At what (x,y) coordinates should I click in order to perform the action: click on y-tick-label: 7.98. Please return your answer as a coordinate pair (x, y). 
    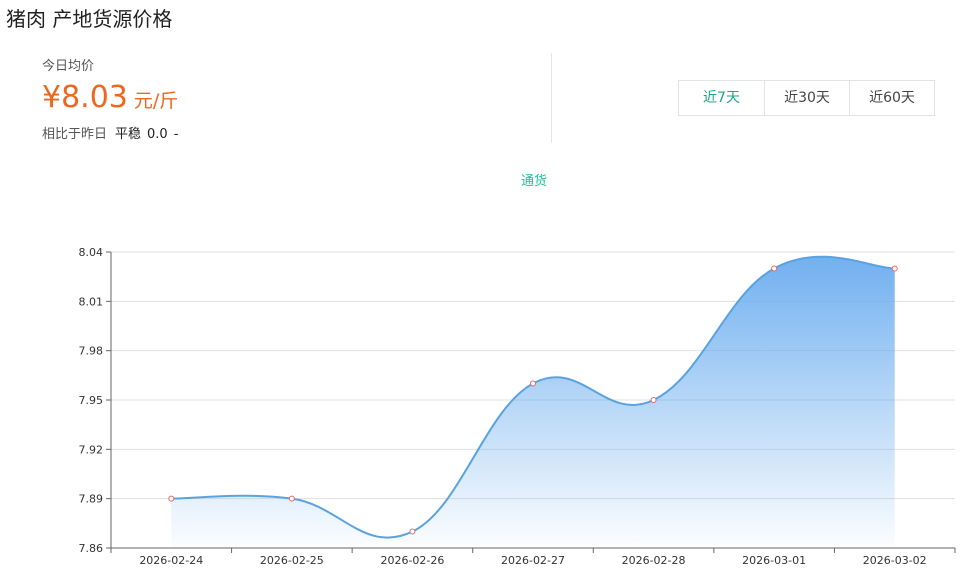
    Looking at the image, I should click on (91, 351).